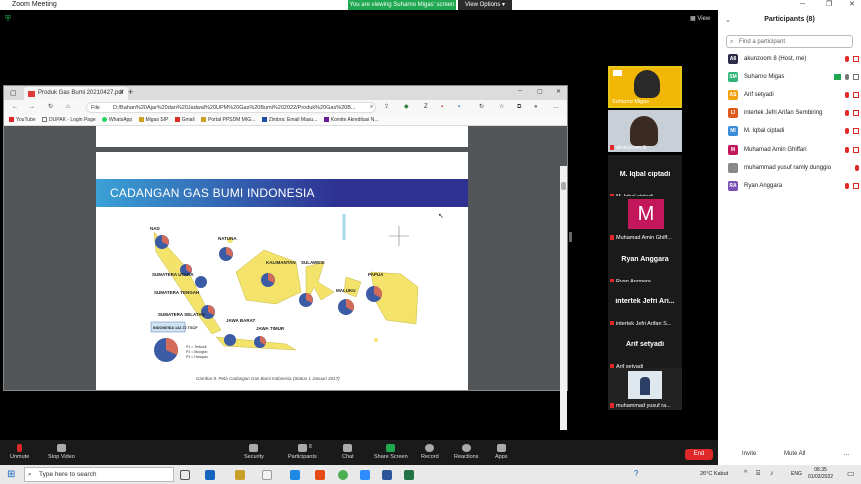  What do you see at coordinates (794, 454) in the screenshot?
I see `mute-all-button: Mute All` at bounding box center [794, 454].